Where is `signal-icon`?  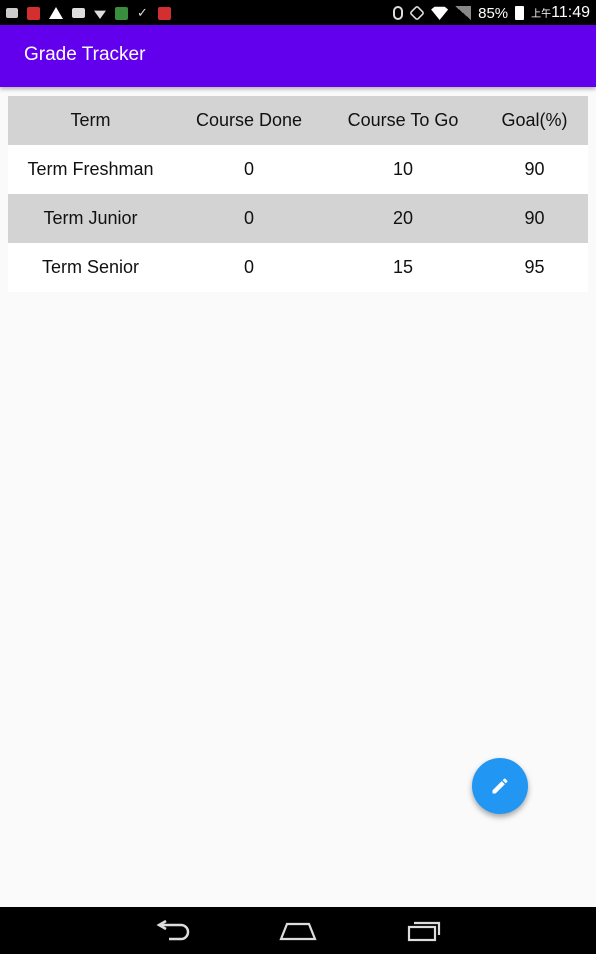 signal-icon is located at coordinates (463, 13).